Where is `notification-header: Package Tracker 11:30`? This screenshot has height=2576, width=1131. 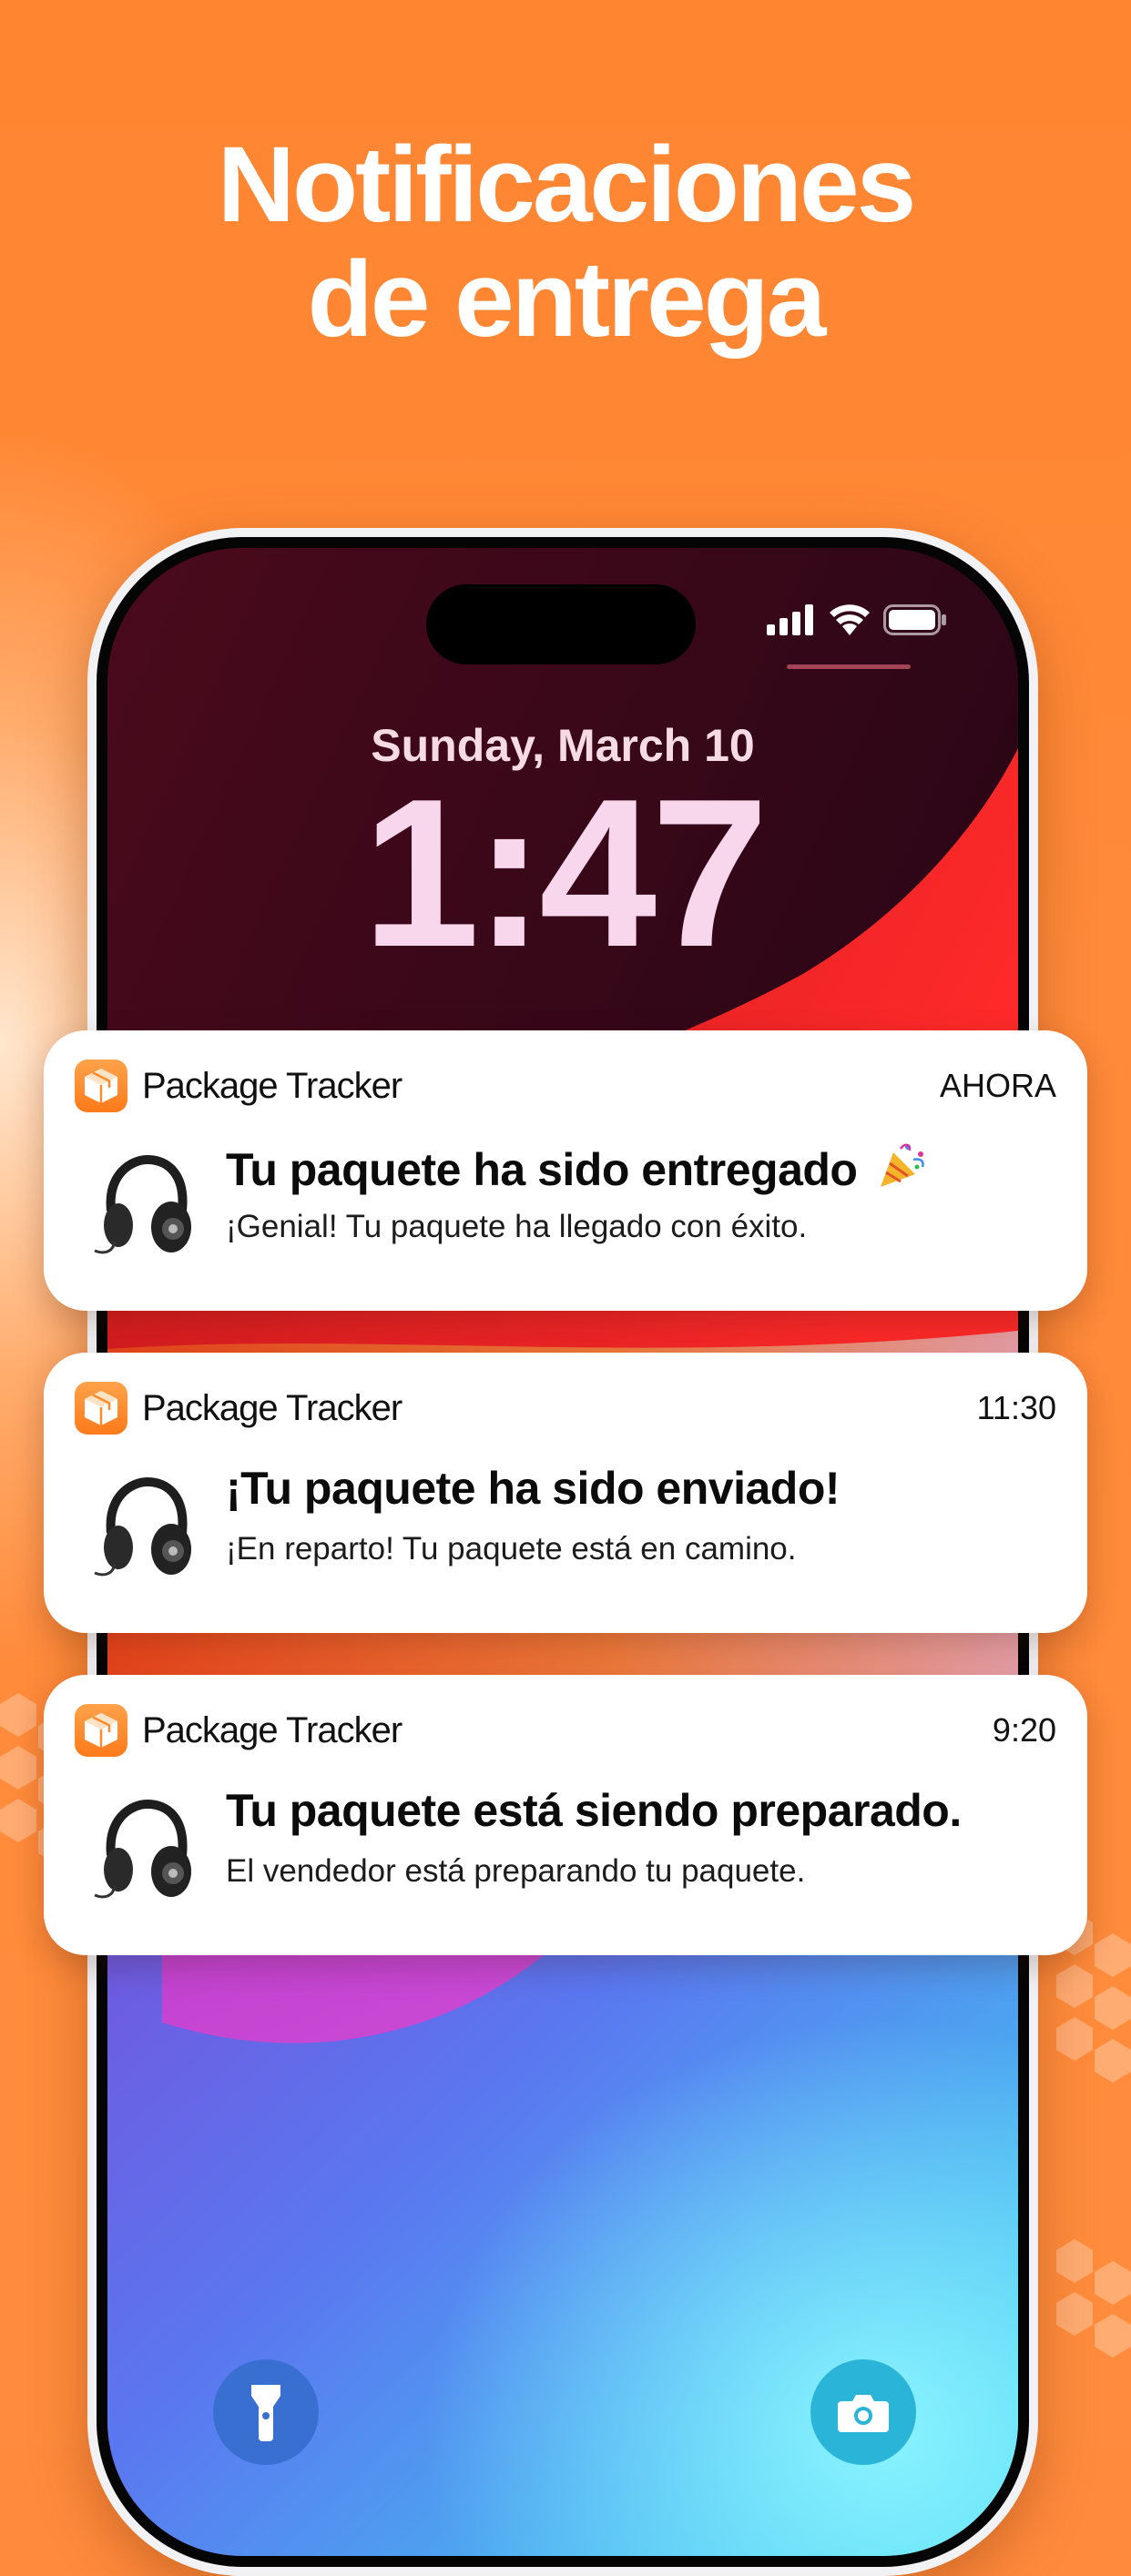
notification-header: Package Tracker 11:30 is located at coordinates (566, 1408).